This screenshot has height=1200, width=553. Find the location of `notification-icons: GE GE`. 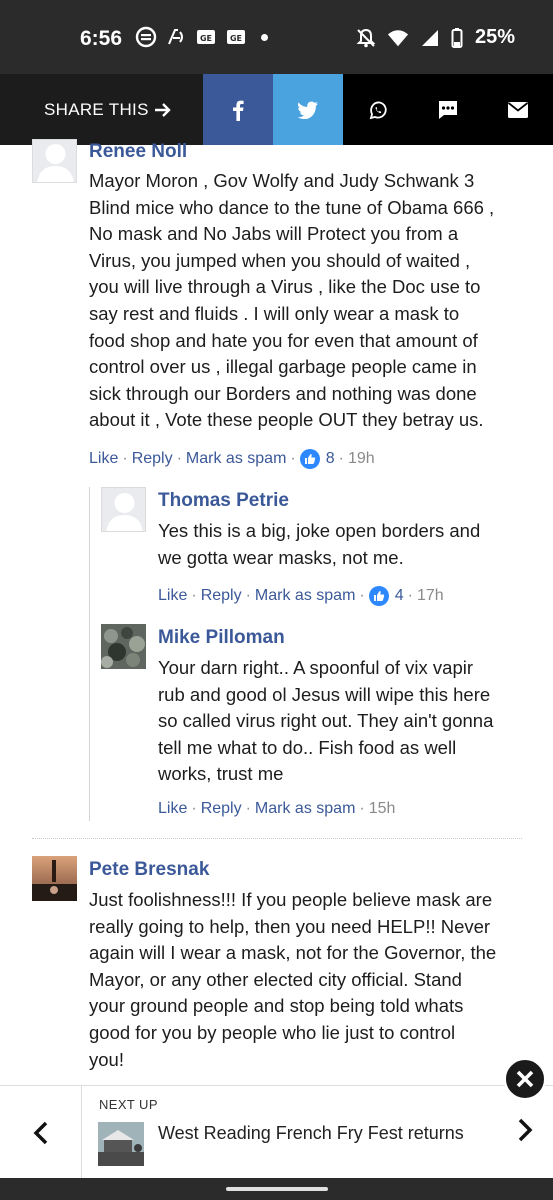

notification-icons: GE GE is located at coordinates (201, 37).